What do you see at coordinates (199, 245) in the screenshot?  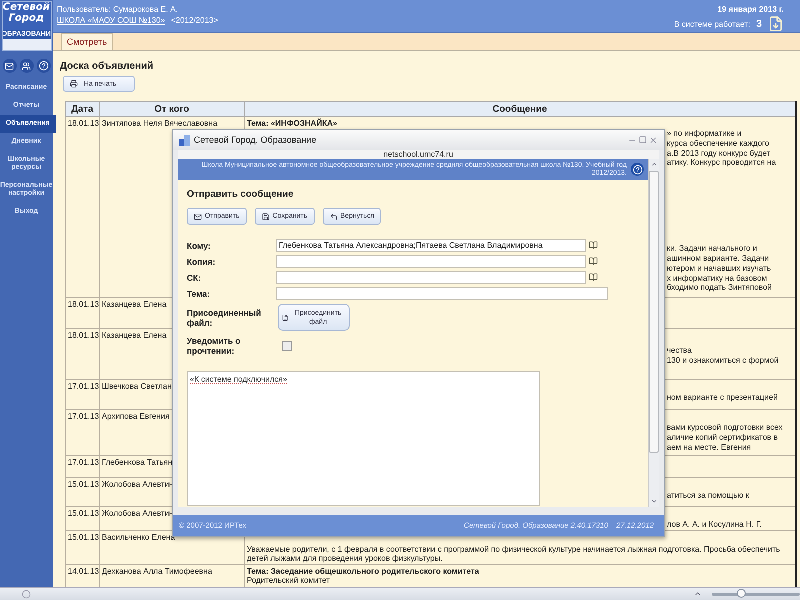 I see `field-label: Кому:` at bounding box center [199, 245].